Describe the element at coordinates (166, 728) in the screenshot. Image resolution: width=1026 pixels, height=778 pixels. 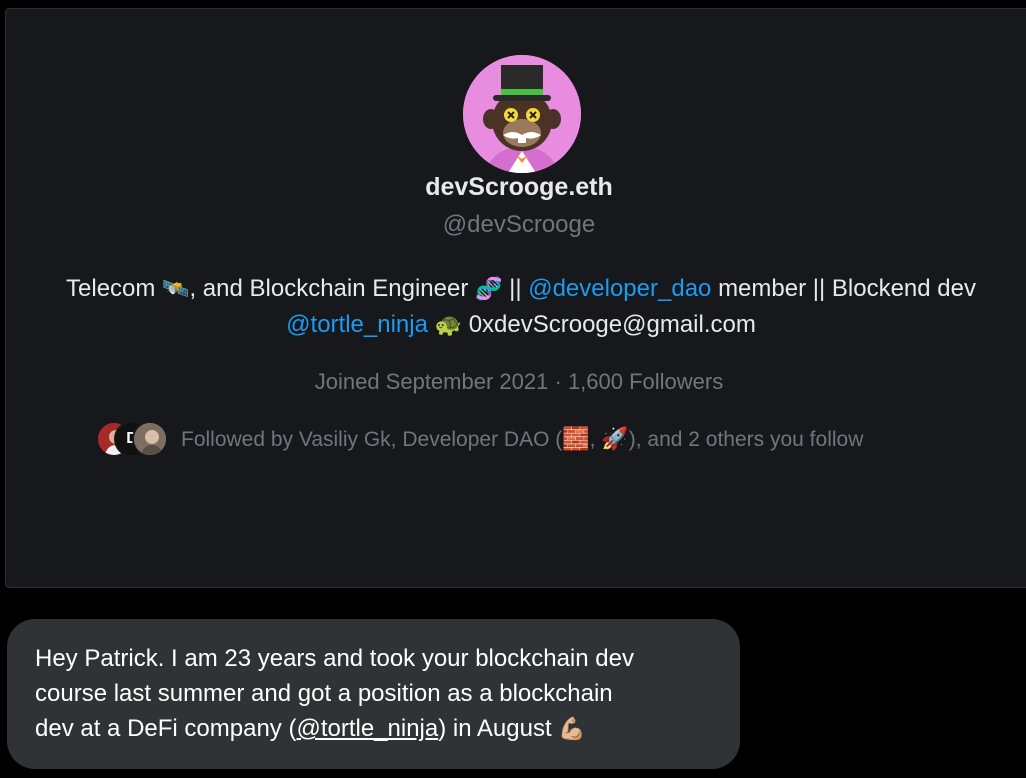
I see `message-line-part: dev at a DeFi company (` at that location.